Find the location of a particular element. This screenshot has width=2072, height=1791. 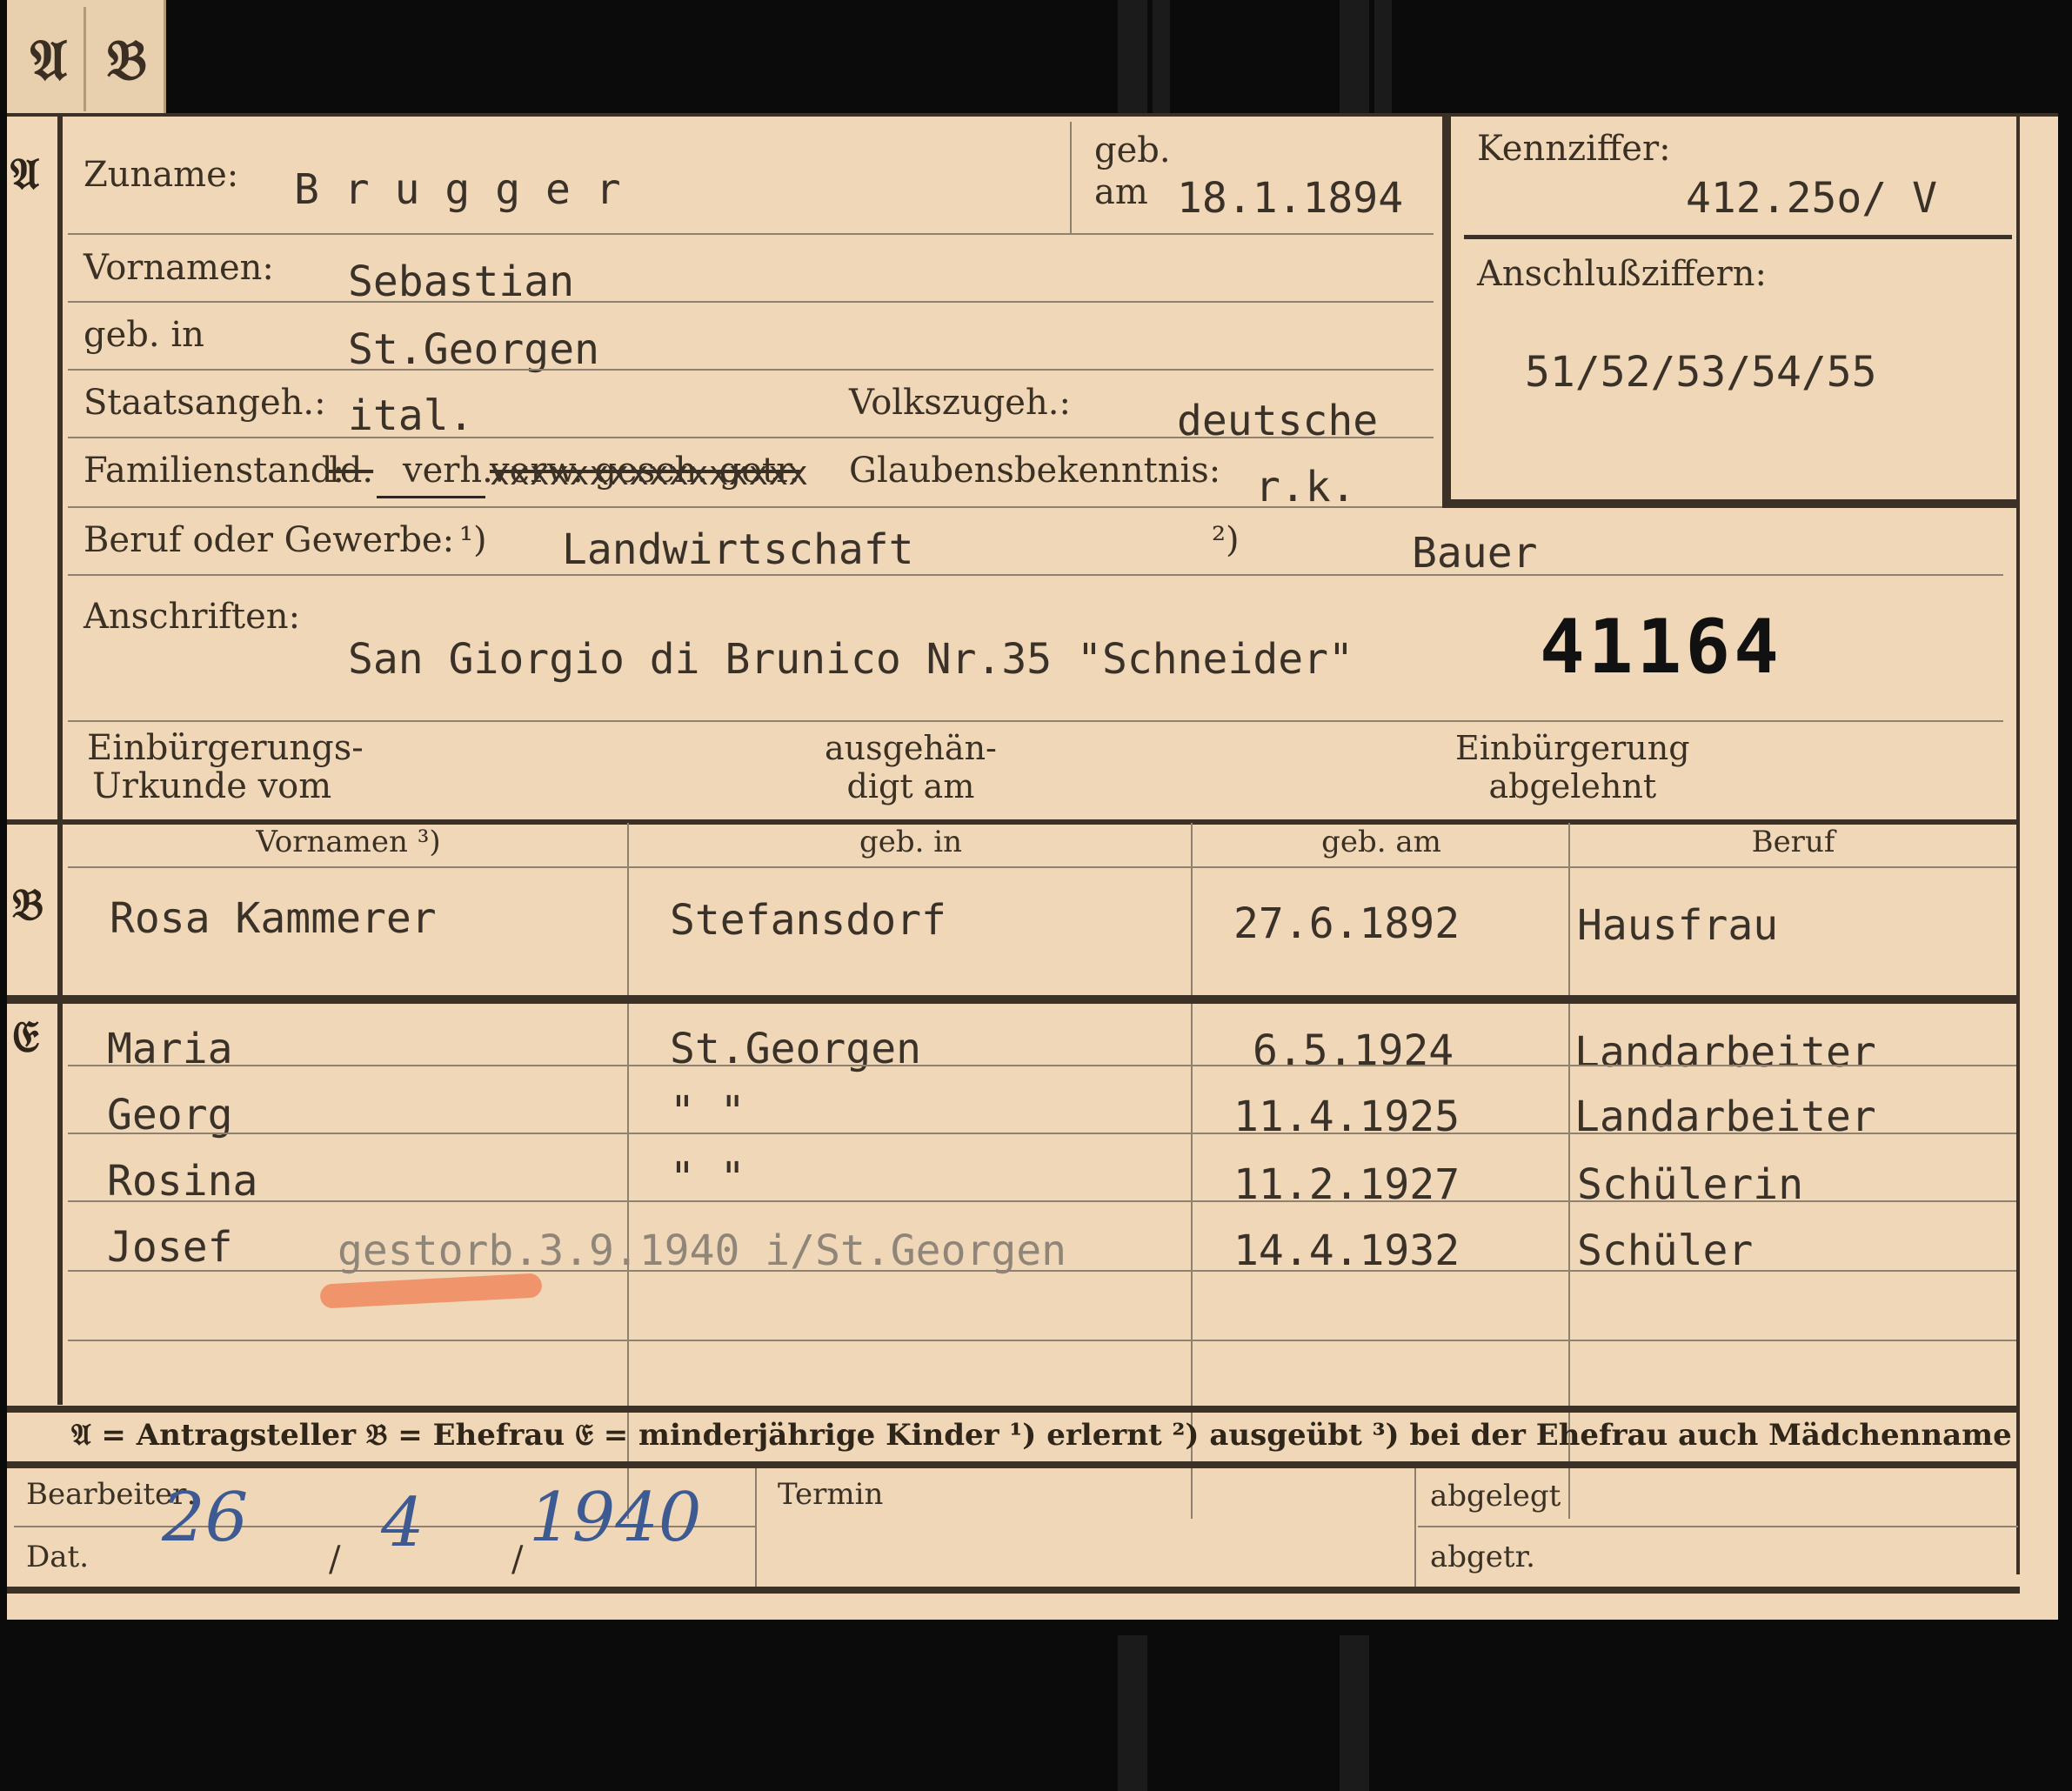

occupation-learned-value: Landwirtschaft is located at coordinates (738, 549).